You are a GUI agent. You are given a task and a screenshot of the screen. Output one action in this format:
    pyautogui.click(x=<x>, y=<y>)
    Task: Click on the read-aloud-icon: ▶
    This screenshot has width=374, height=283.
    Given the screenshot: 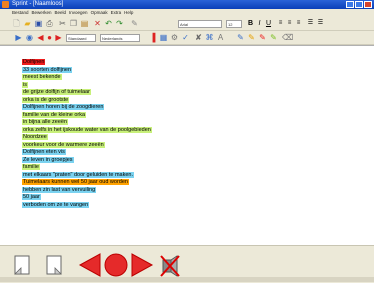 What is the action you would take?
    pyautogui.click(x=18, y=37)
    